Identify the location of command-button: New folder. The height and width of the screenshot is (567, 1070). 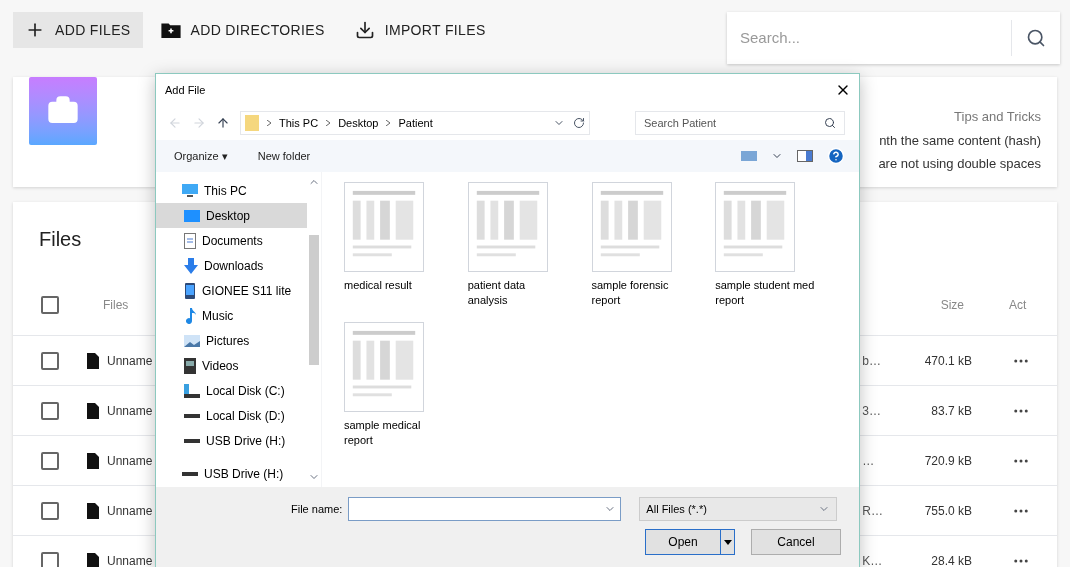
(284, 156).